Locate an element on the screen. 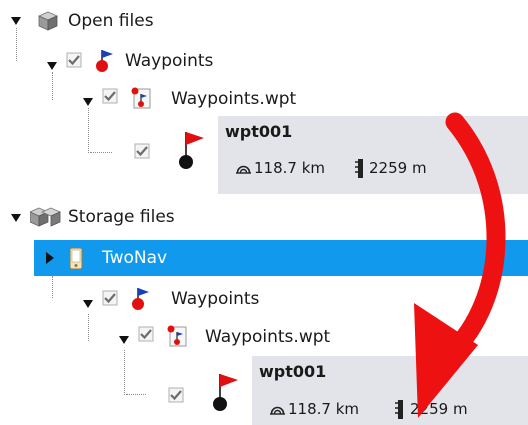 This screenshot has height=425, width=528. twonav-device-row: TwoNav is located at coordinates (281, 258).